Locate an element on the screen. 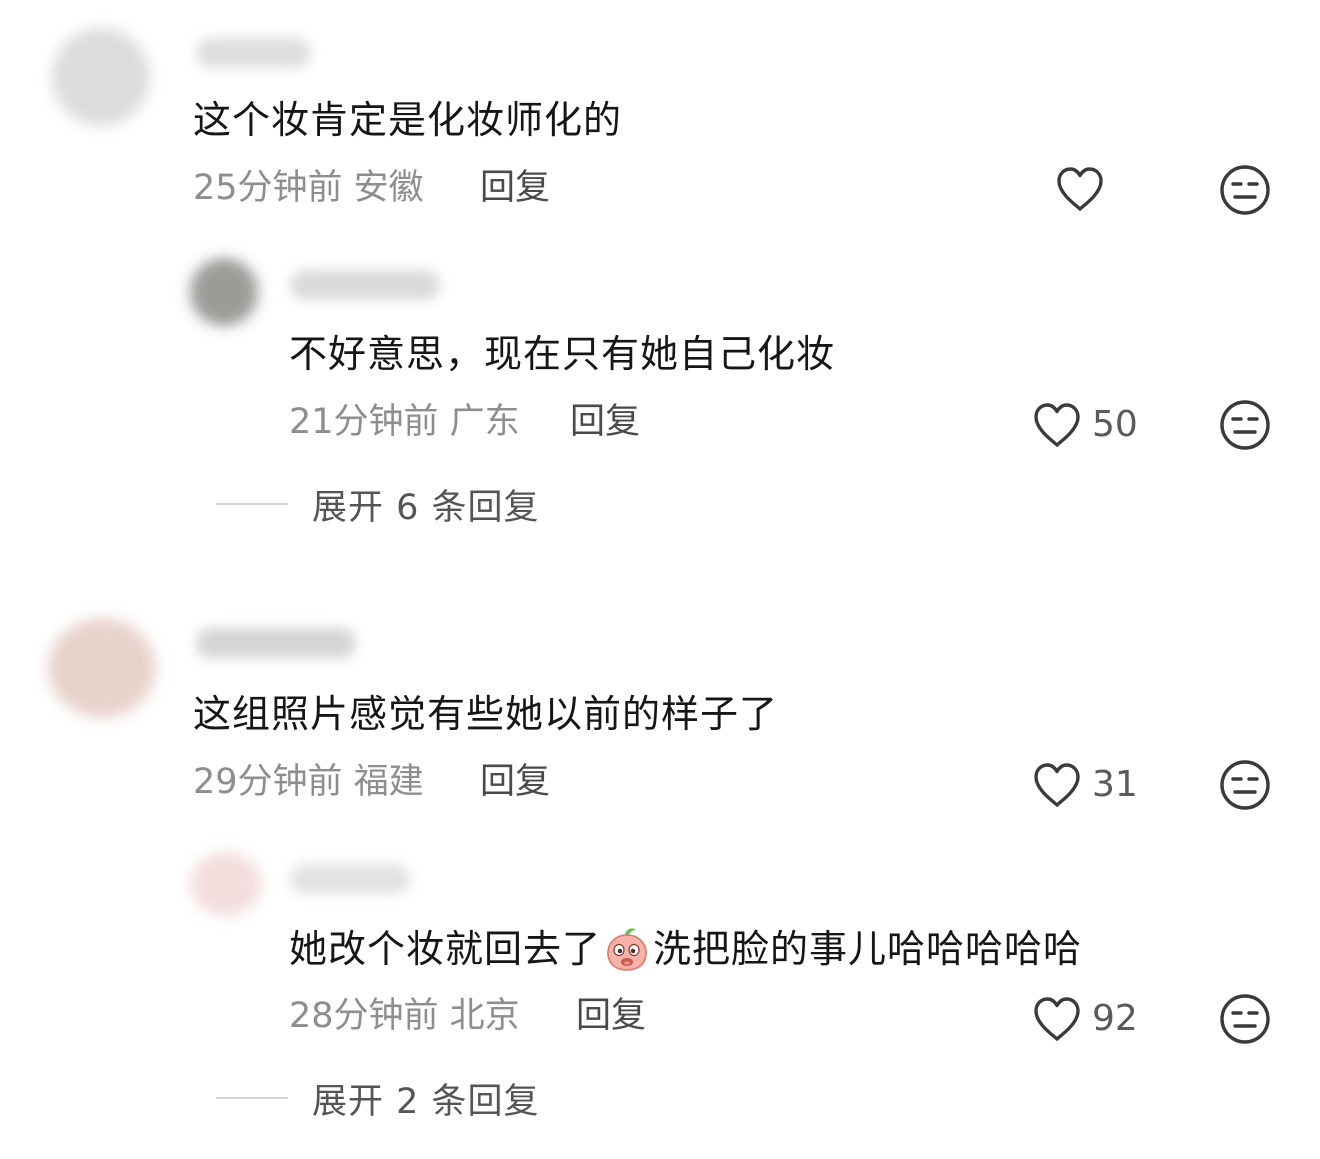 The image size is (1320, 1159). peach-face-emoji-icon is located at coordinates (627, 949).